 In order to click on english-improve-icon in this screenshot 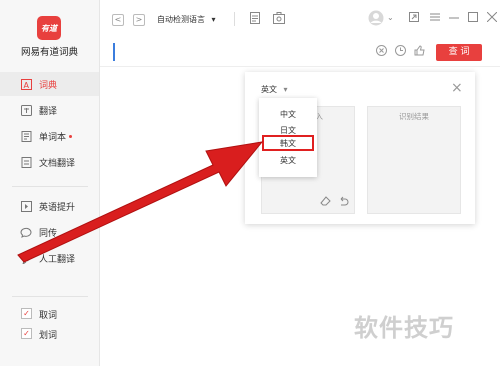, I will do `click(26, 206)`.